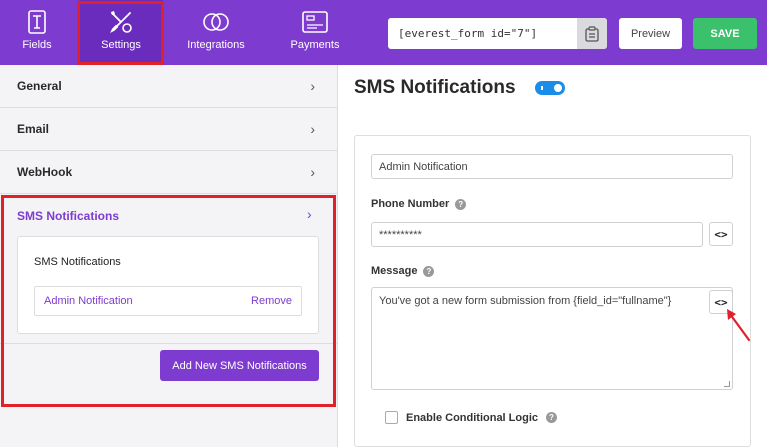 Image resolution: width=767 pixels, height=447 pixels. I want to click on nav-fields: Fields, so click(37, 32).